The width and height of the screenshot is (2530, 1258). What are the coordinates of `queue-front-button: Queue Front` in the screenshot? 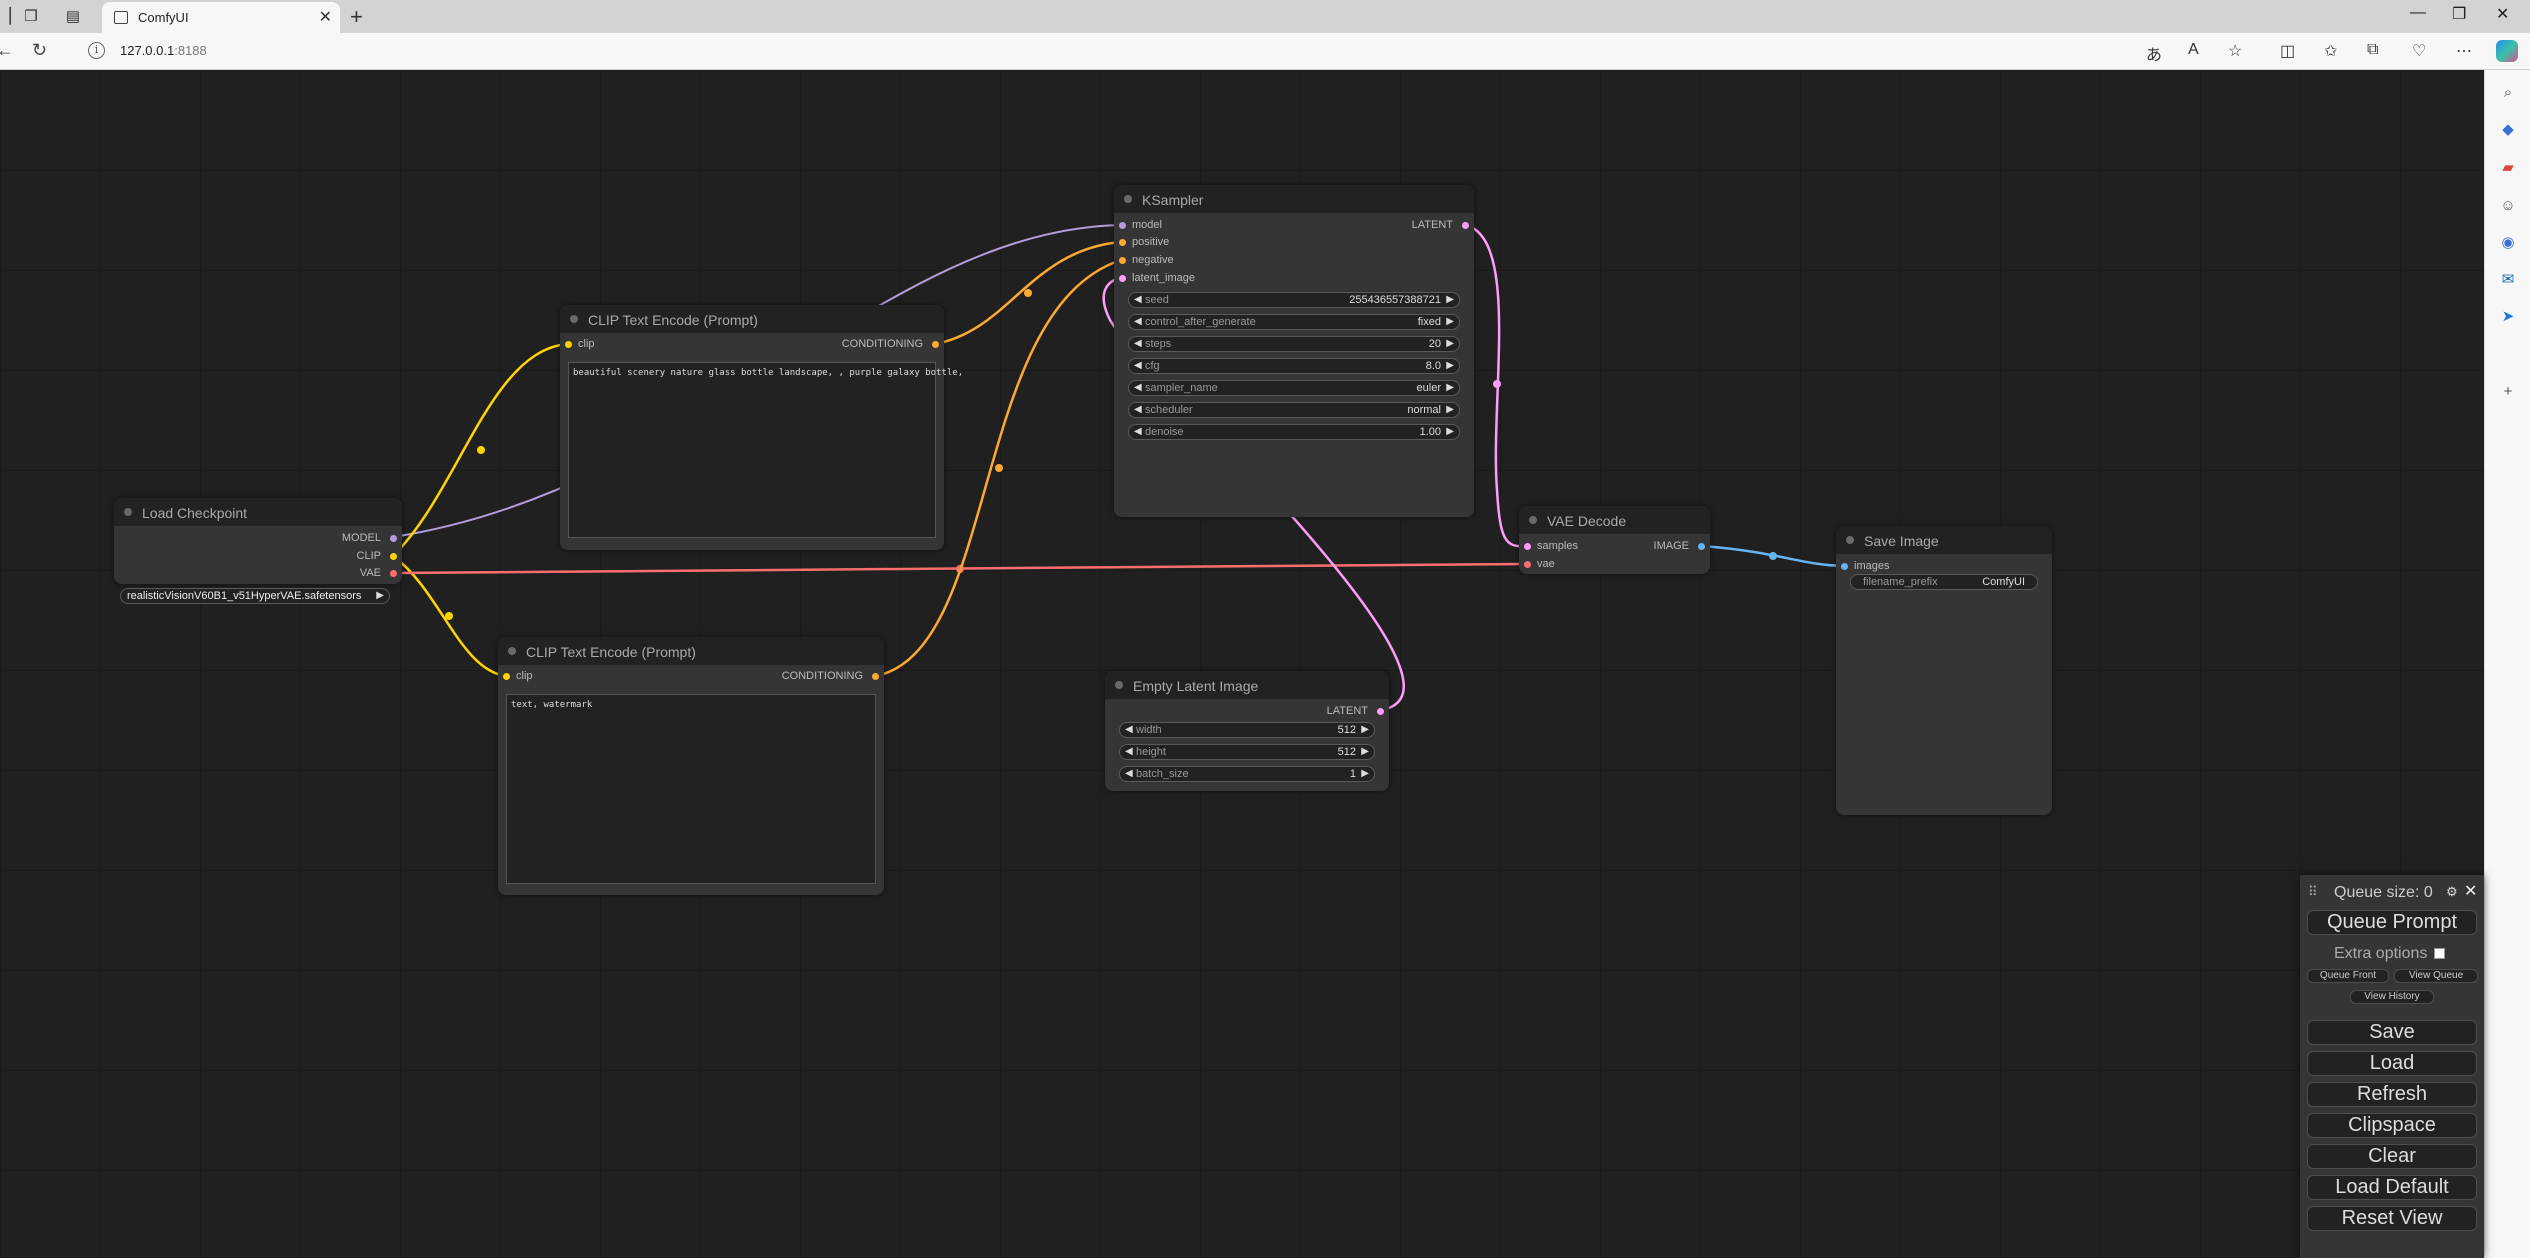 It's located at (2348, 976).